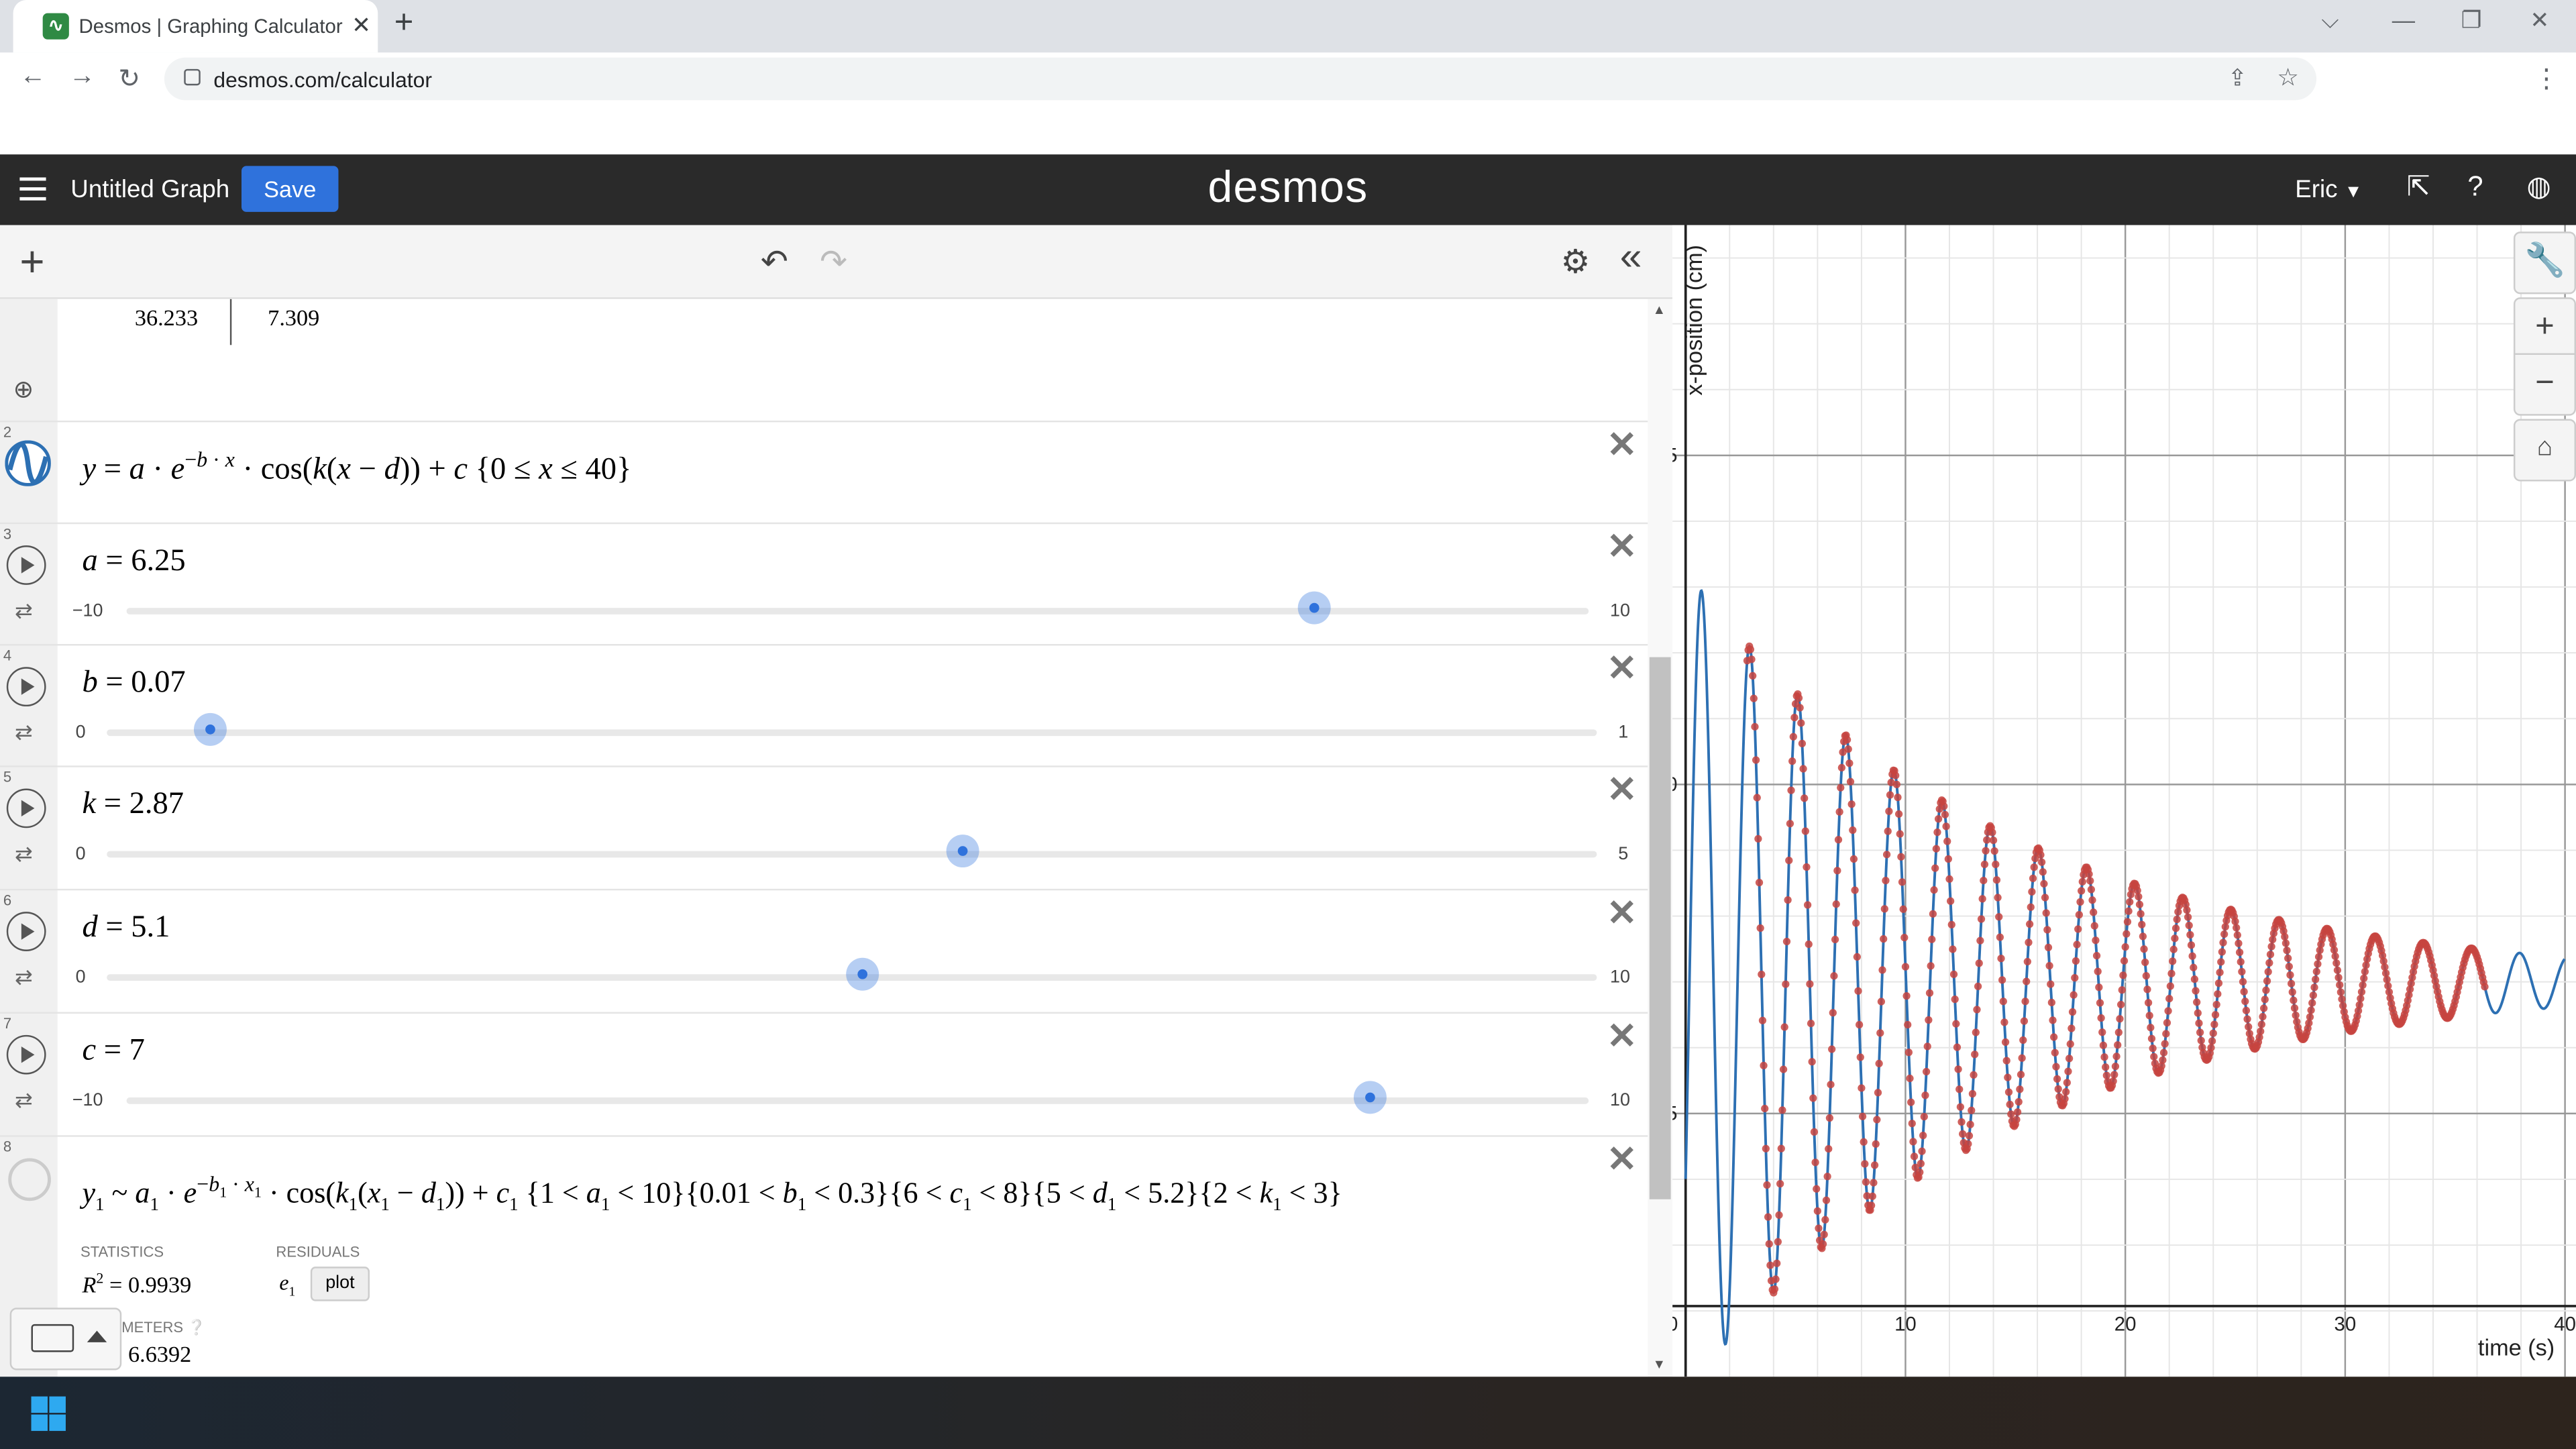  Describe the element at coordinates (2544, 262) in the screenshot. I see `graph-settings-wrench-icon: 🔧` at that location.